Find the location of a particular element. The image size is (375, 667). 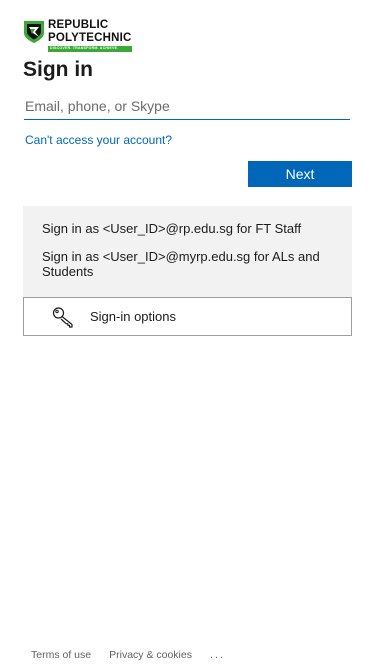

sign-in-options-button: Sign-in options is located at coordinates (187, 316).